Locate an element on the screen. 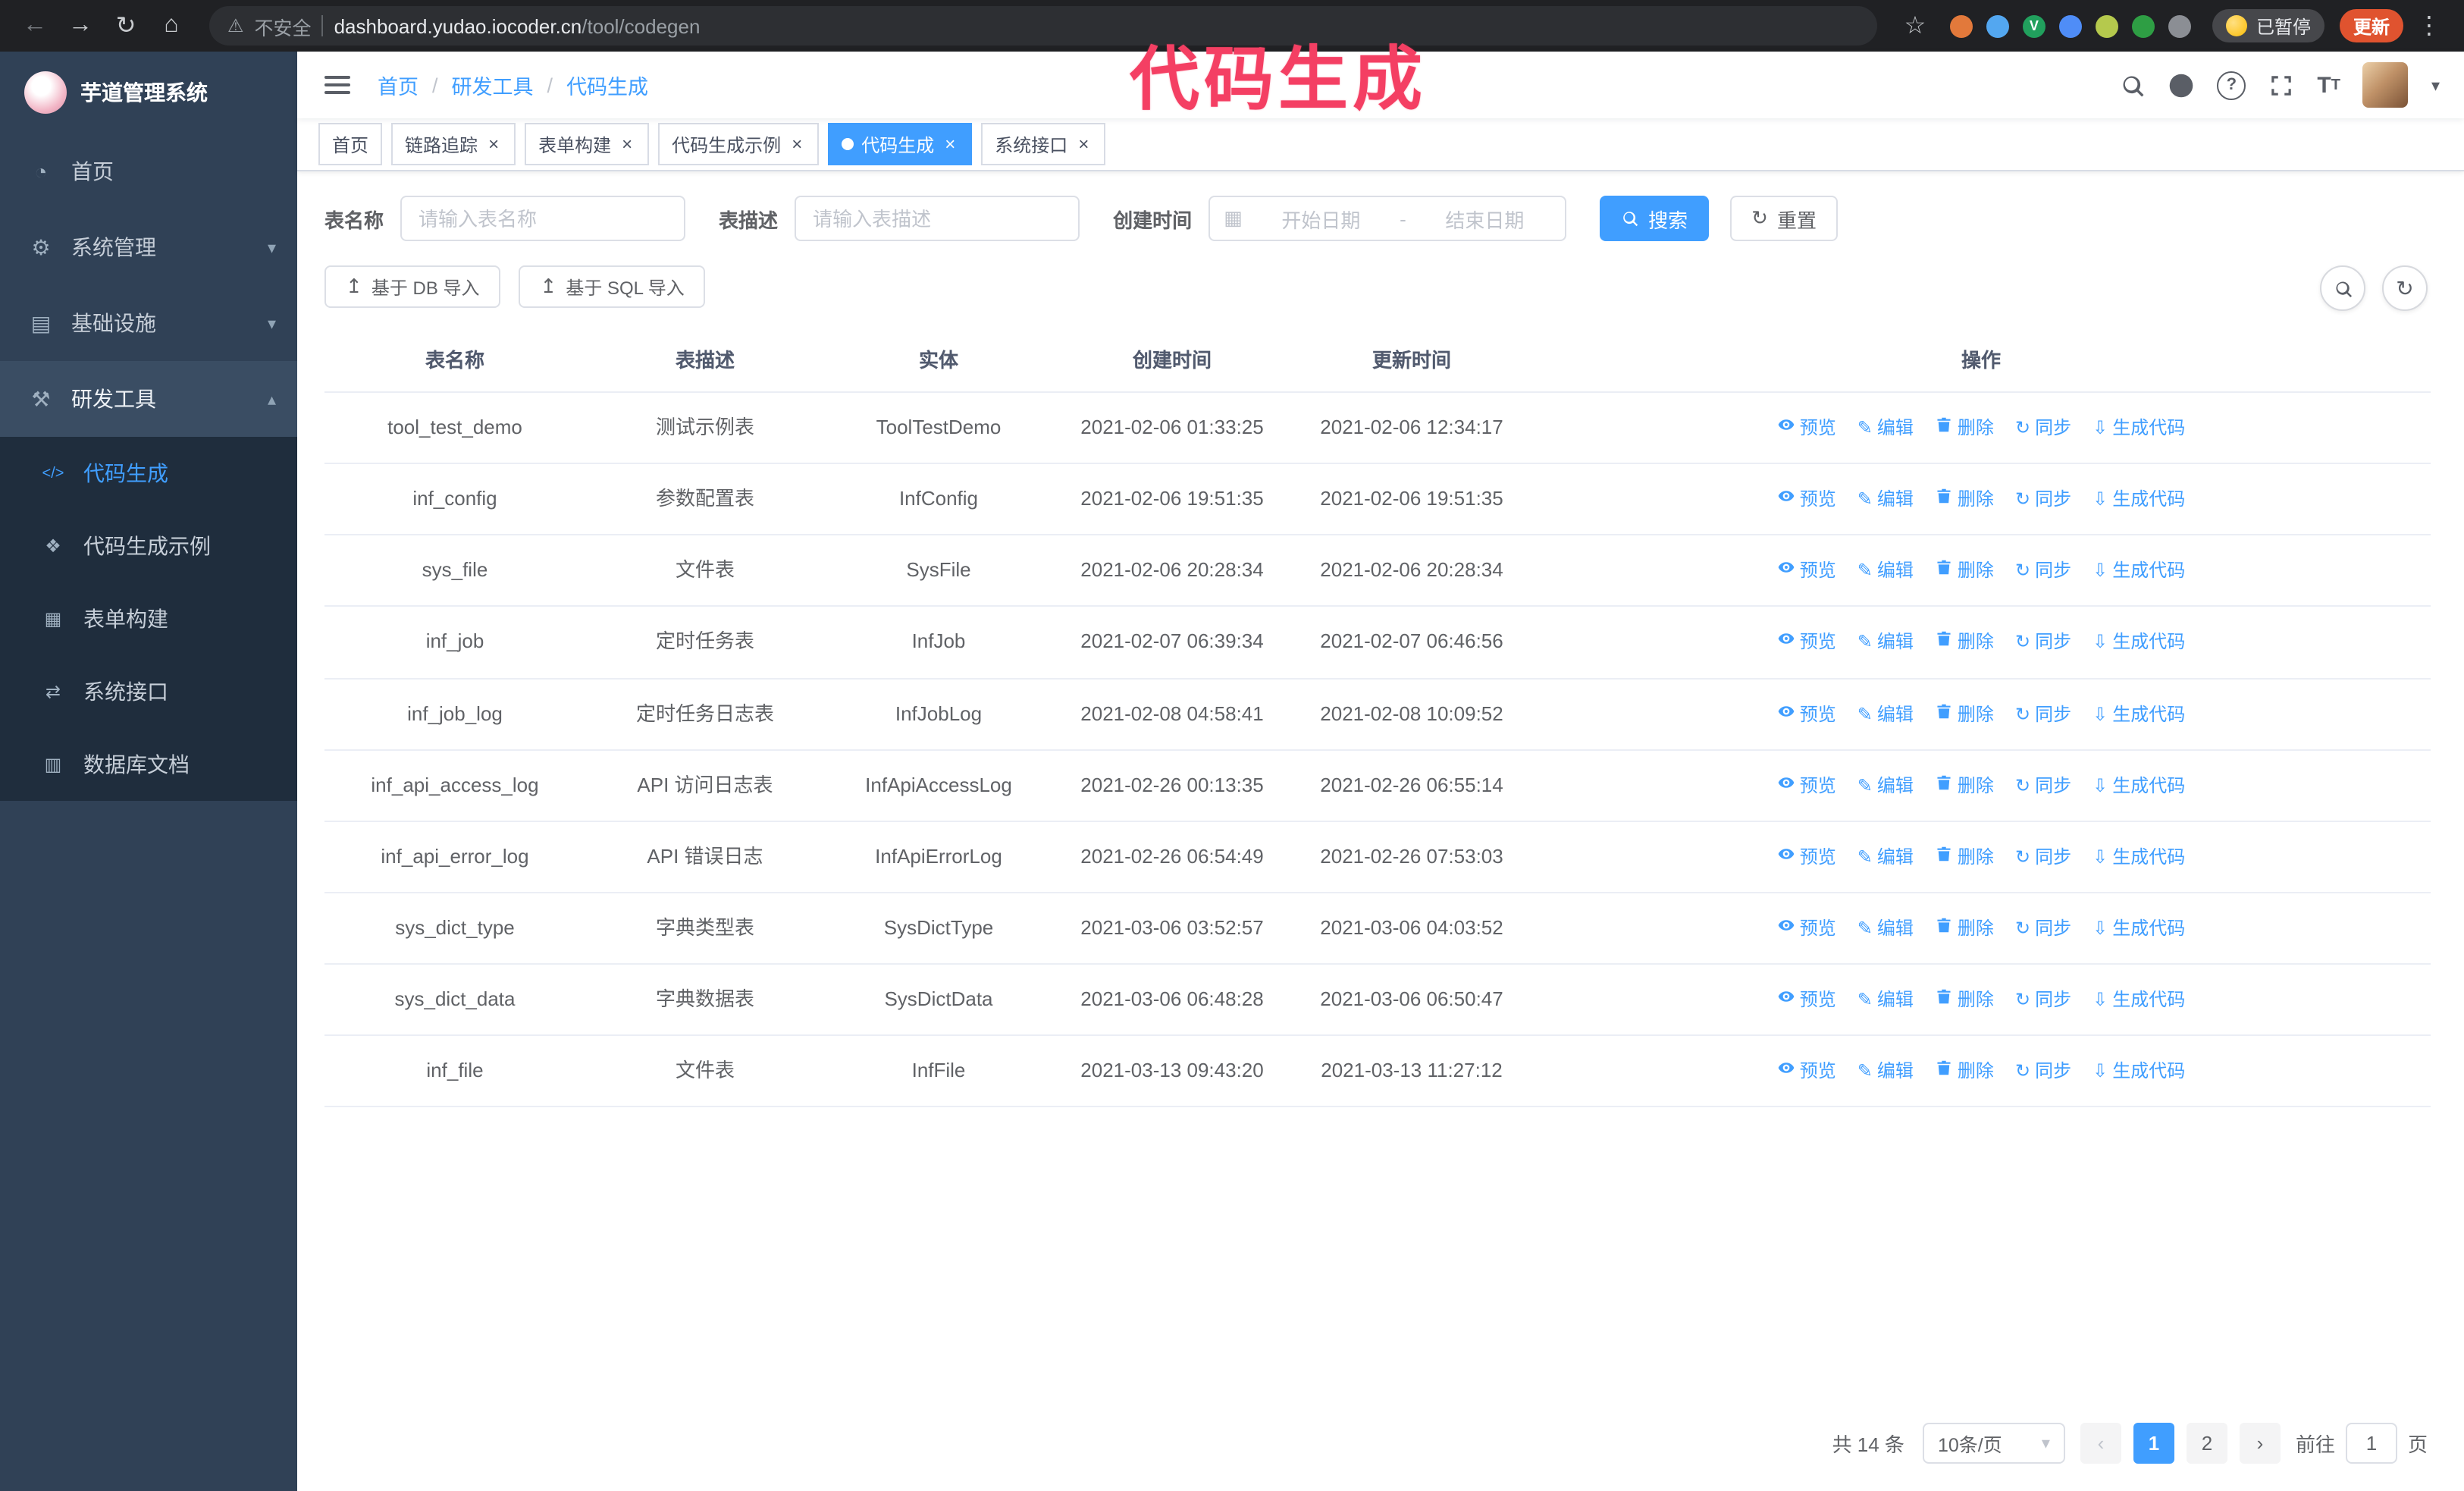 This screenshot has width=2464, height=1491. prev-page-button: ‹ is located at coordinates (2100, 1443).